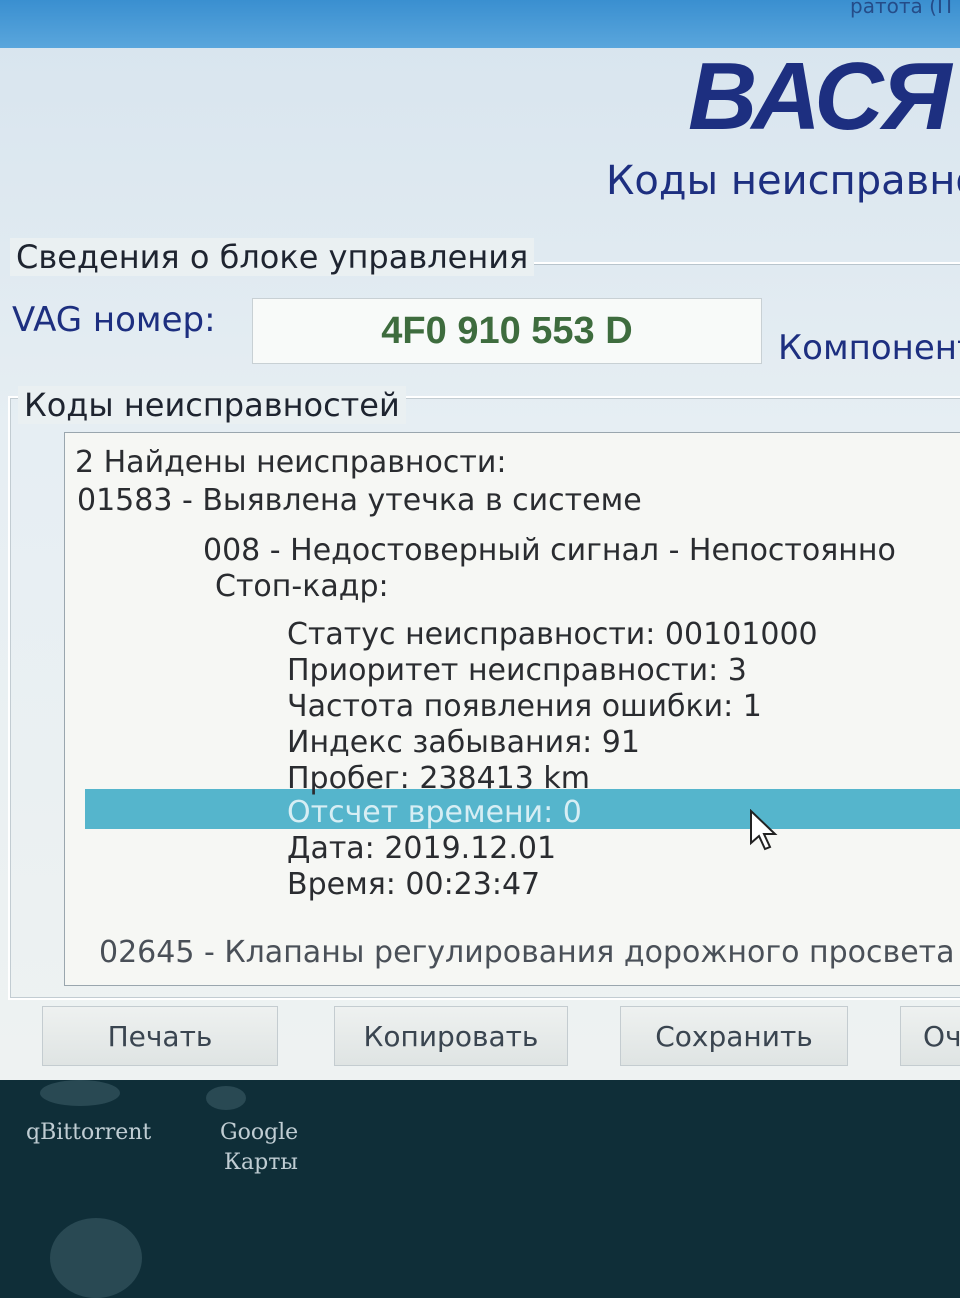 Image resolution: width=960 pixels, height=1298 pixels. Describe the element at coordinates (114, 320) in the screenshot. I see `vag-number-label: VAG номер:` at that location.